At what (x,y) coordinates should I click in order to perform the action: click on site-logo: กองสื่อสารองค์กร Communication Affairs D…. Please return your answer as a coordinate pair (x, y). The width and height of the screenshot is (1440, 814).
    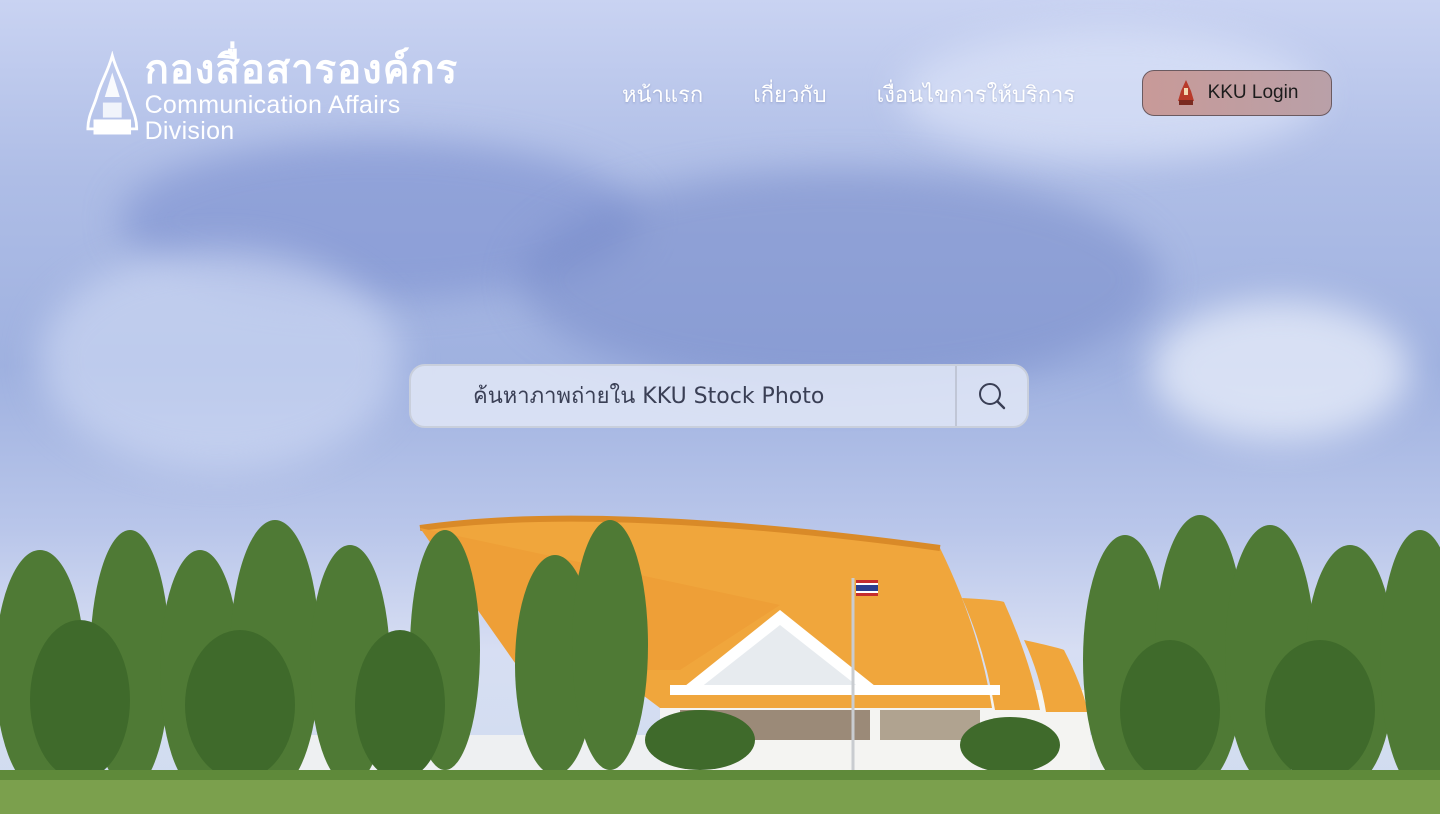
    Looking at the image, I should click on (281, 96).